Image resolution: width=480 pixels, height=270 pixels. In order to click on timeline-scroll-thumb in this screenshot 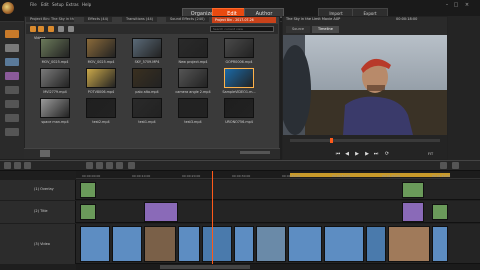, I will do `click(205, 267)`.